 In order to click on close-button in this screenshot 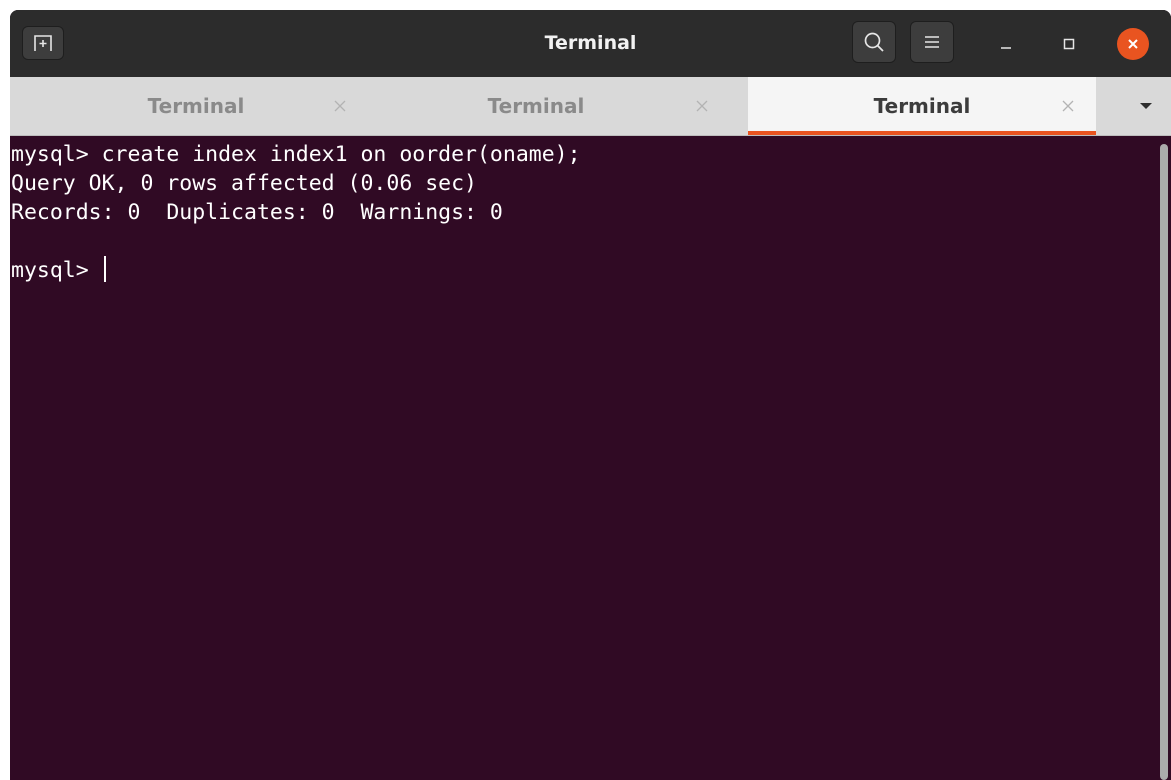, I will do `click(1133, 44)`.